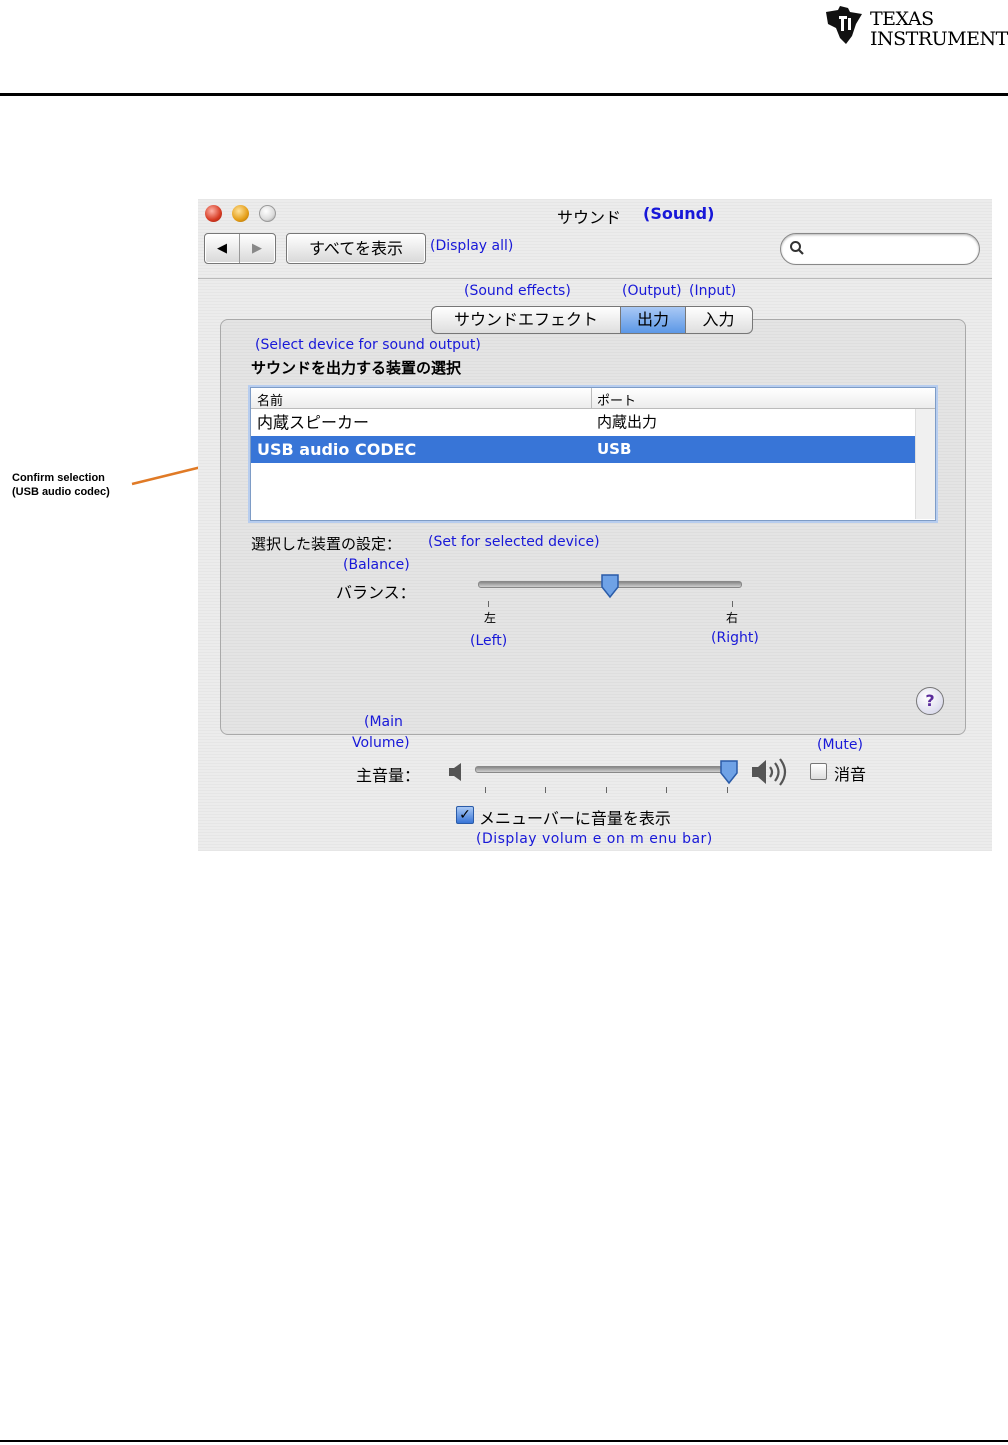  What do you see at coordinates (376, 592) in the screenshot?
I see `balance-label: バランス：` at bounding box center [376, 592].